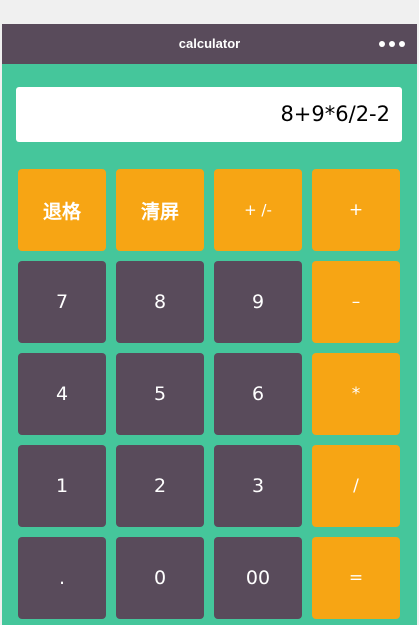  Describe the element at coordinates (160, 210) in the screenshot. I see `clear-button: 清屏` at that location.